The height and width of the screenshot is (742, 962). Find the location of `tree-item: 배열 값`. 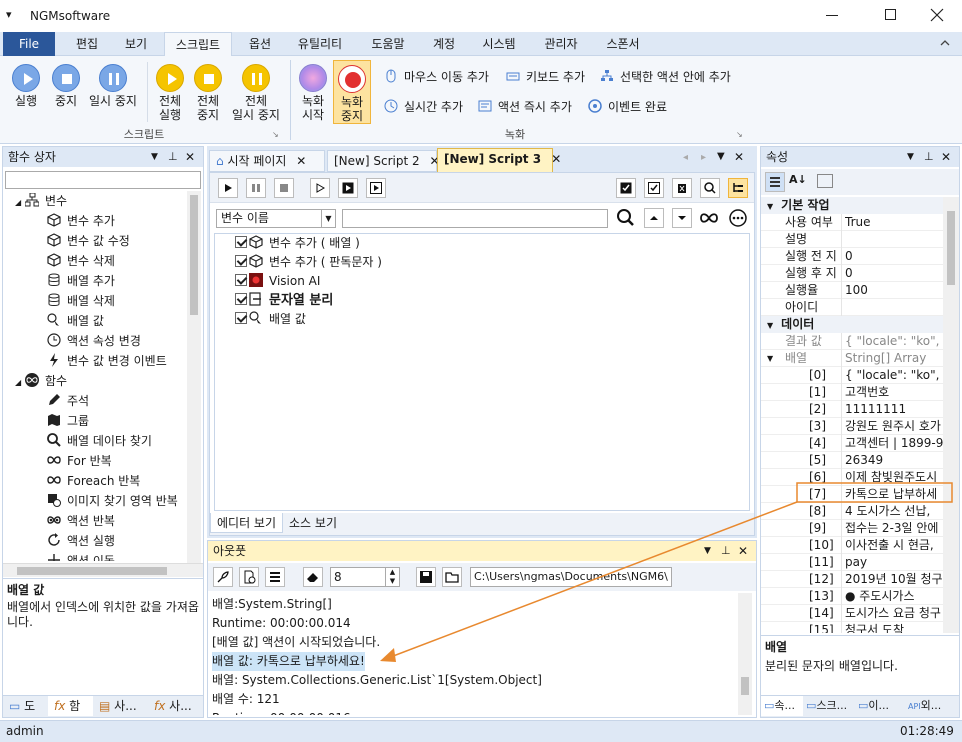

tree-item: 배열 값 is located at coordinates (95, 321).